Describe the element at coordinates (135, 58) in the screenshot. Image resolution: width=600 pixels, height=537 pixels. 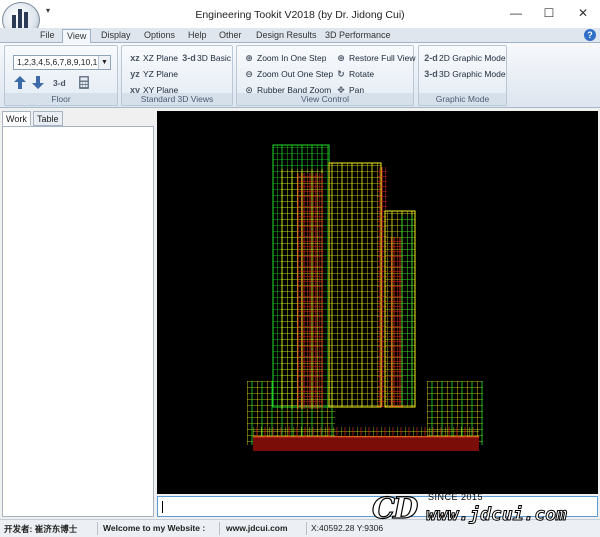
I see `xz-plane-icon: xz` at that location.